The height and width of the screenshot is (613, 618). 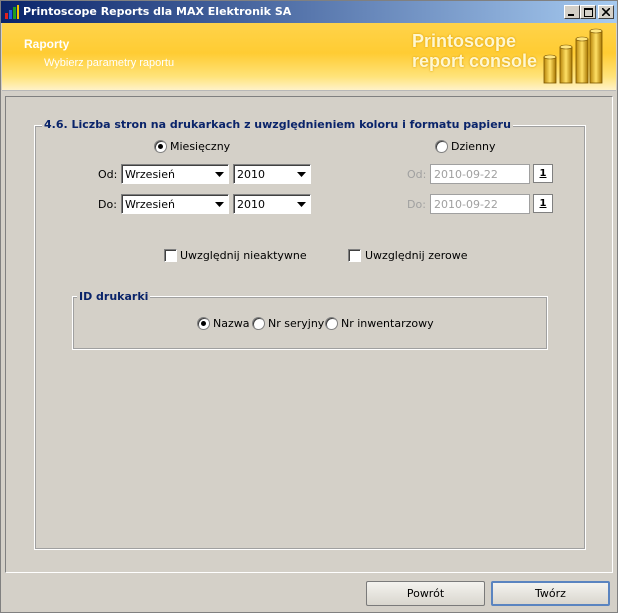 I want to click on from-calendar-button: 1, so click(x=543, y=173).